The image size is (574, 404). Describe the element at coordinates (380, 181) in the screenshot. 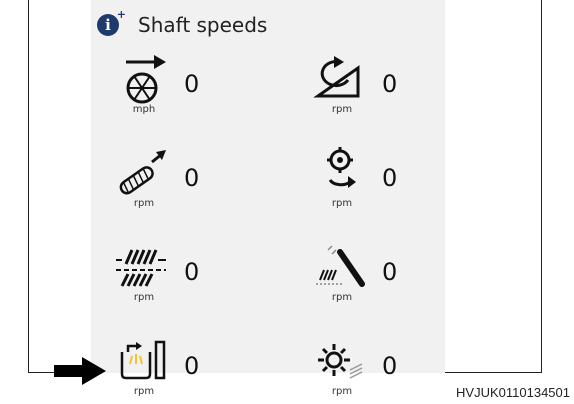

I see `speed-beater: 0 rpm` at that location.